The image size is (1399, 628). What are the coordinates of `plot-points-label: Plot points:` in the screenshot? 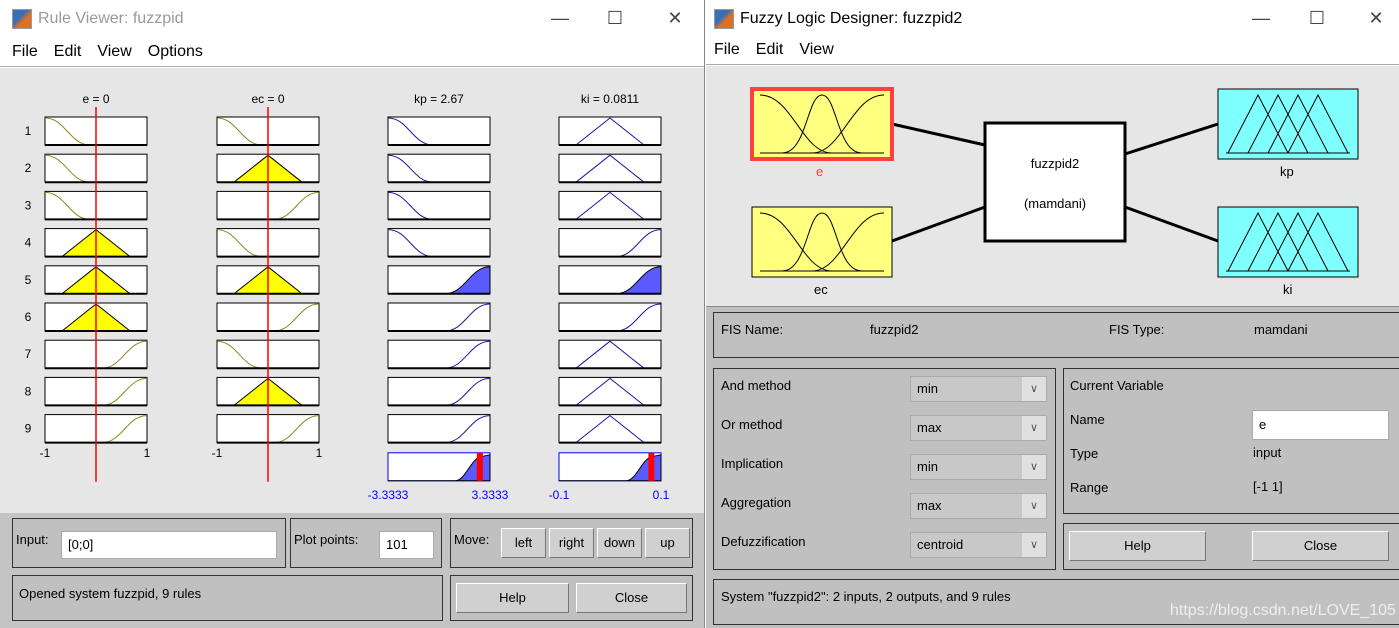 It's located at (326, 539).